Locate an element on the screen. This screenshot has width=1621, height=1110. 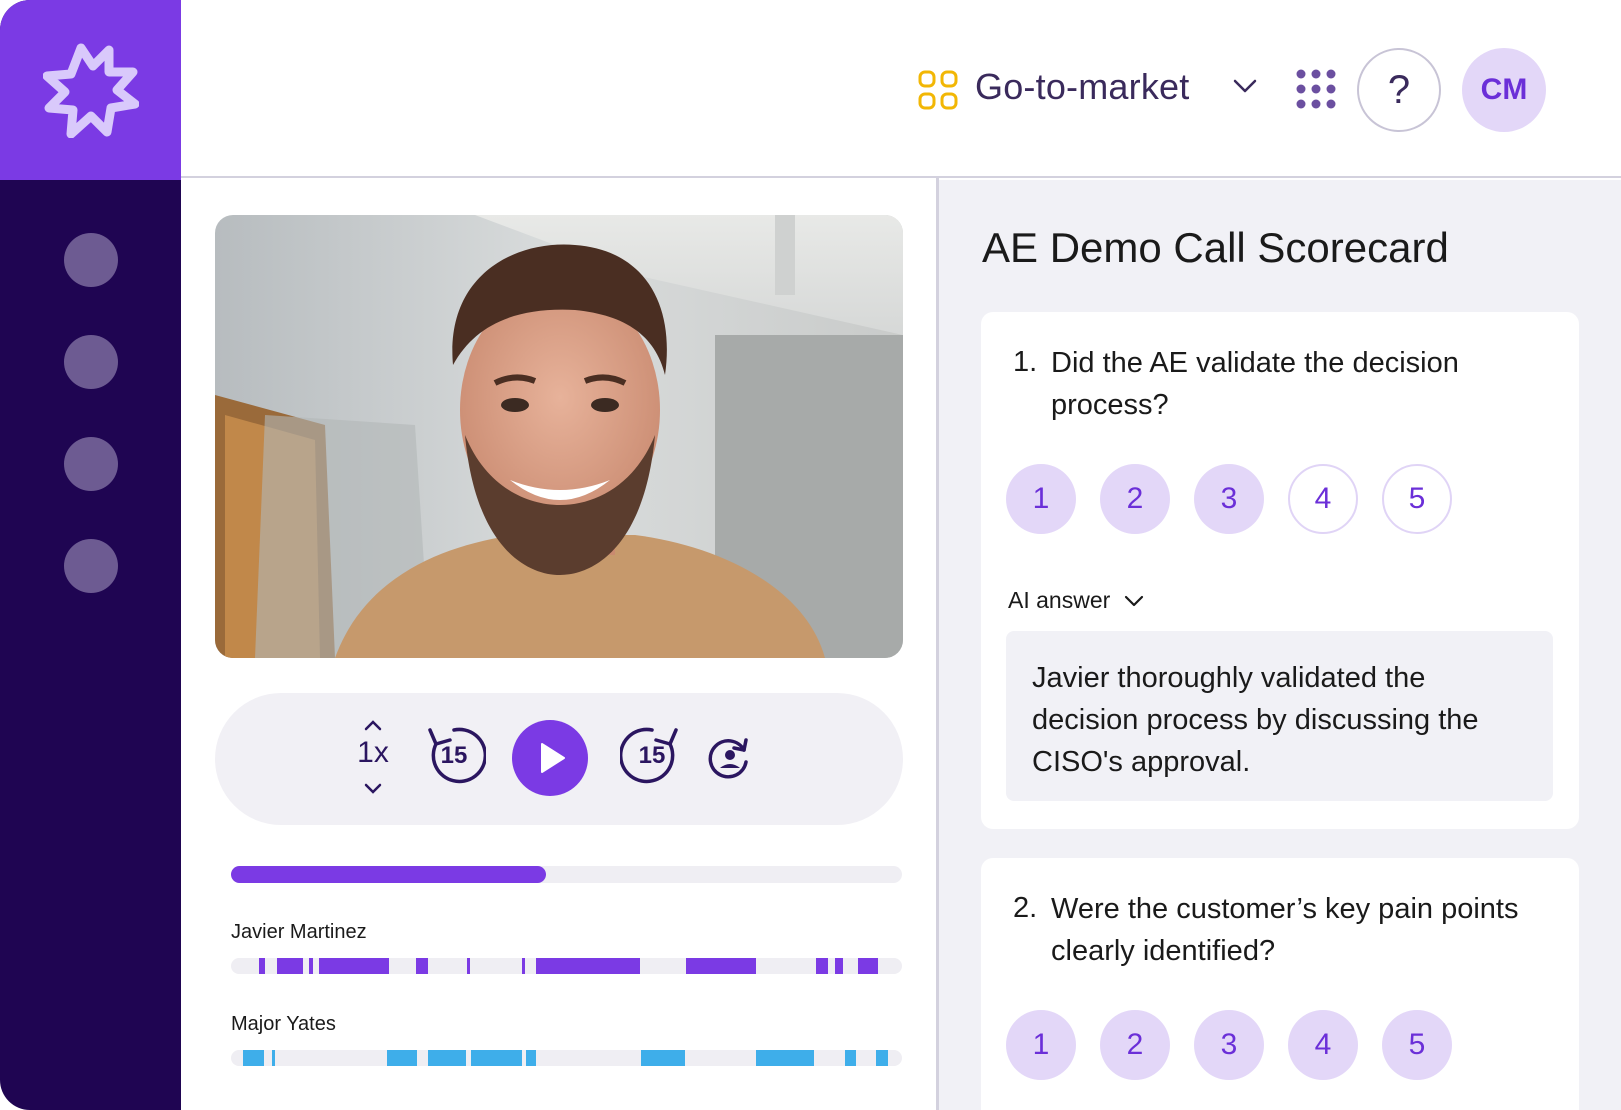
rewind-15-button: 15 is located at coordinates (454, 756).